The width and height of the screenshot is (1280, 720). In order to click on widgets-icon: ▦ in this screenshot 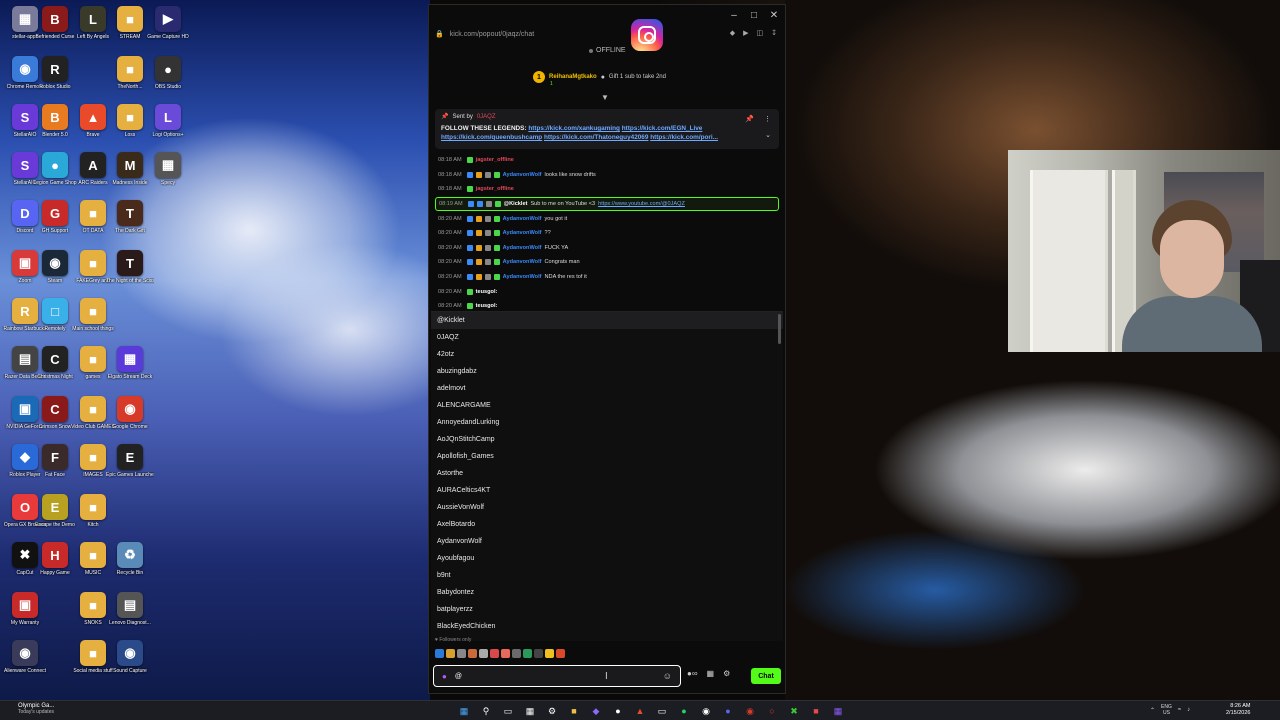, I will do `click(530, 711)`.